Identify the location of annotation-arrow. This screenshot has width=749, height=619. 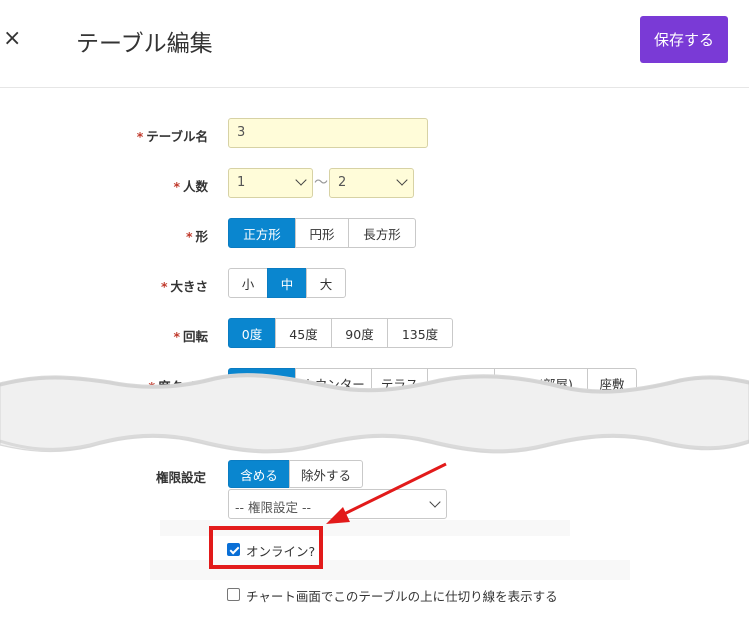
(386, 493).